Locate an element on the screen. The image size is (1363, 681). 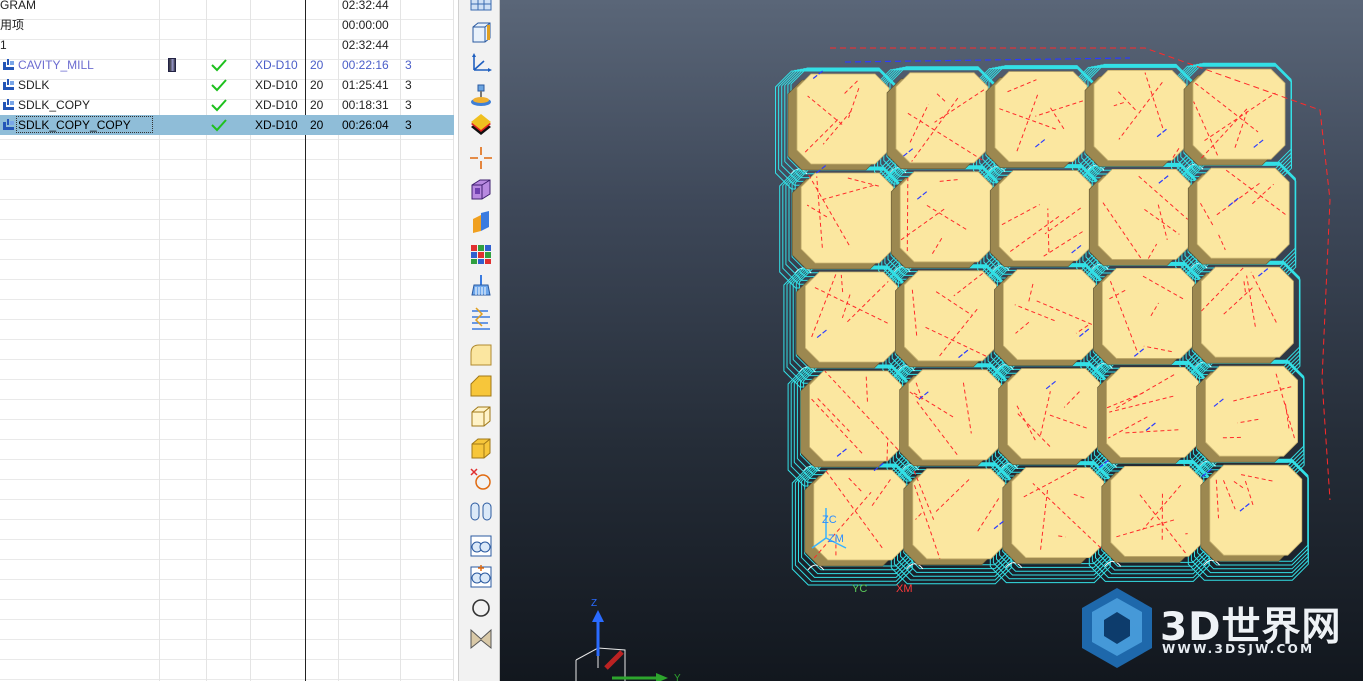
program-row: GRAM 02:32:44 is located at coordinates (227, 7).